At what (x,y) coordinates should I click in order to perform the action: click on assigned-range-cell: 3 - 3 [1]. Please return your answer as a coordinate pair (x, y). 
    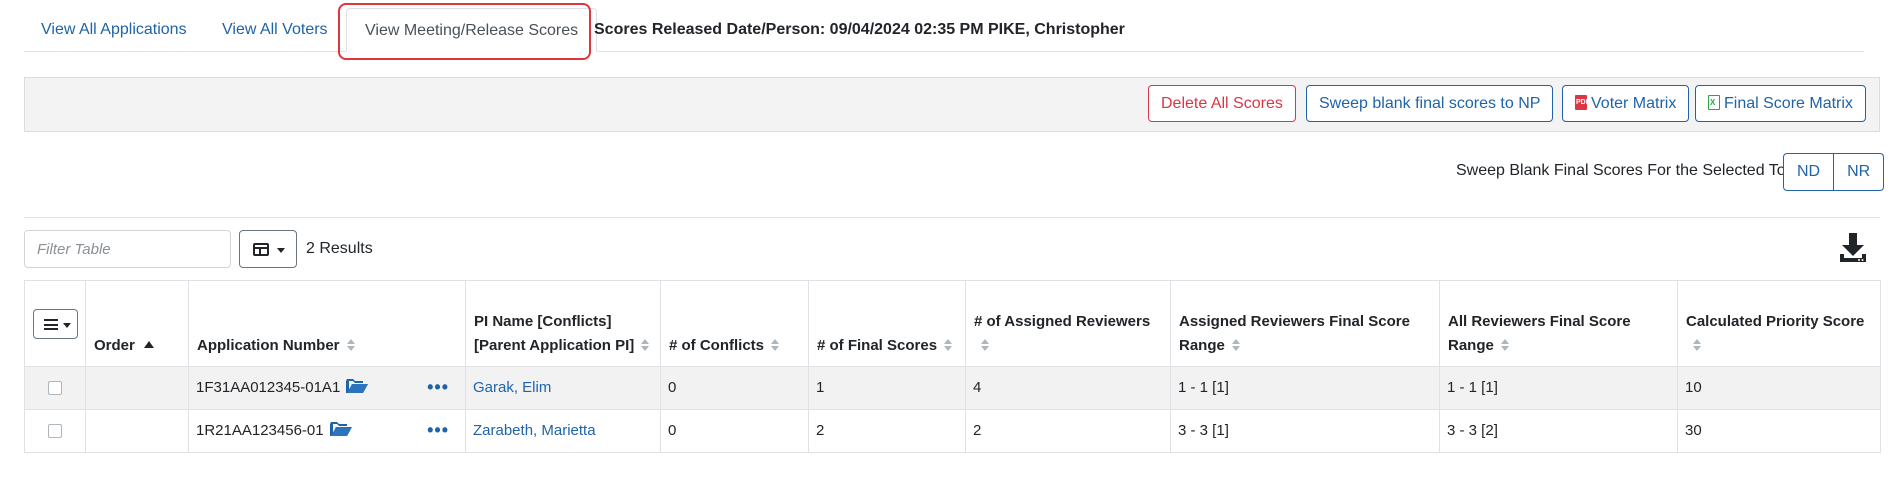
    Looking at the image, I should click on (1305, 431).